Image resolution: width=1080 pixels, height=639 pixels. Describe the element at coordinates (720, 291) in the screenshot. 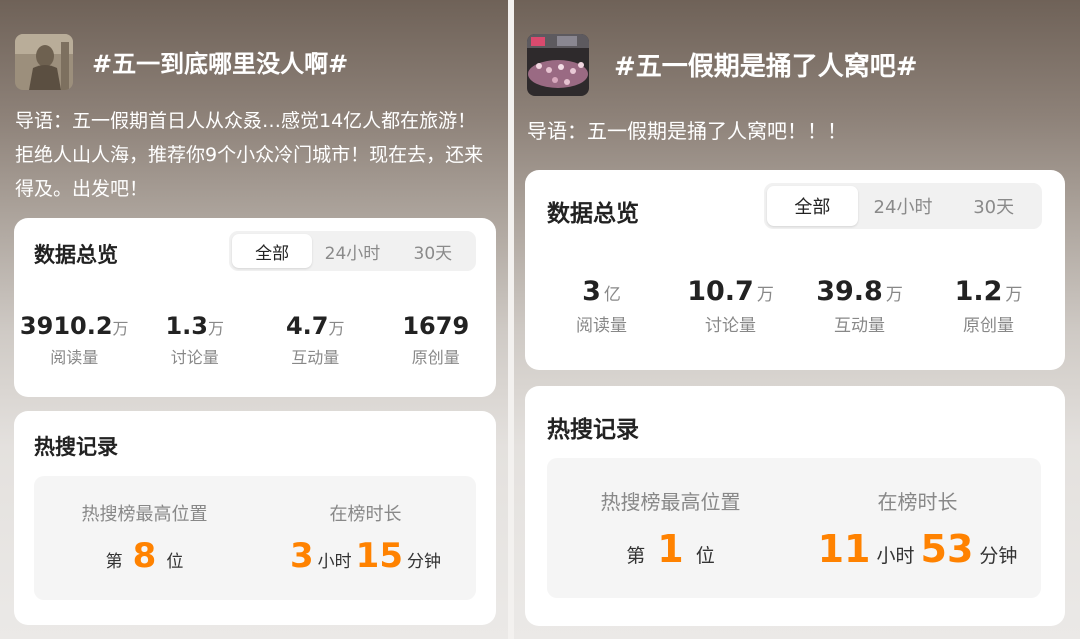

I see `stat-value: 10.7` at that location.